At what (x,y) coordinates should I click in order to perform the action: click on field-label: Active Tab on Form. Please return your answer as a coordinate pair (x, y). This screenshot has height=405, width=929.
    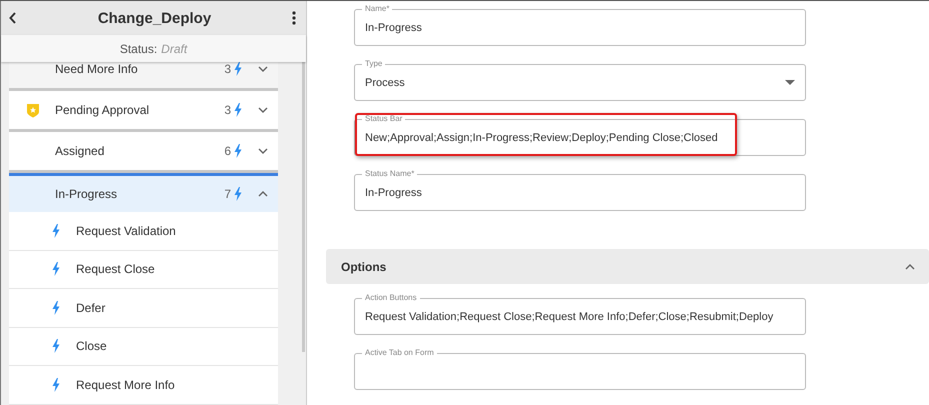
    Looking at the image, I should click on (399, 353).